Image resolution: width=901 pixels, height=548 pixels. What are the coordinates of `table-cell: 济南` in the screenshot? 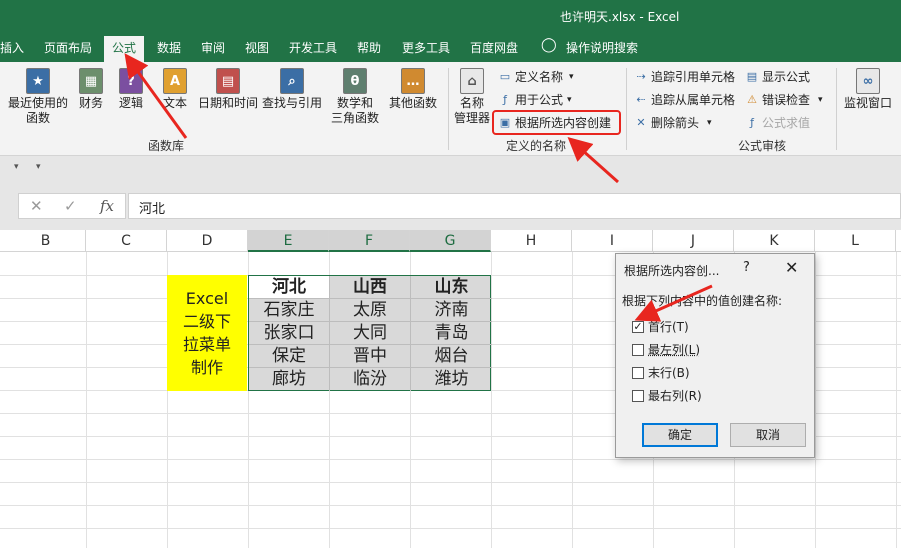 It's located at (451, 310).